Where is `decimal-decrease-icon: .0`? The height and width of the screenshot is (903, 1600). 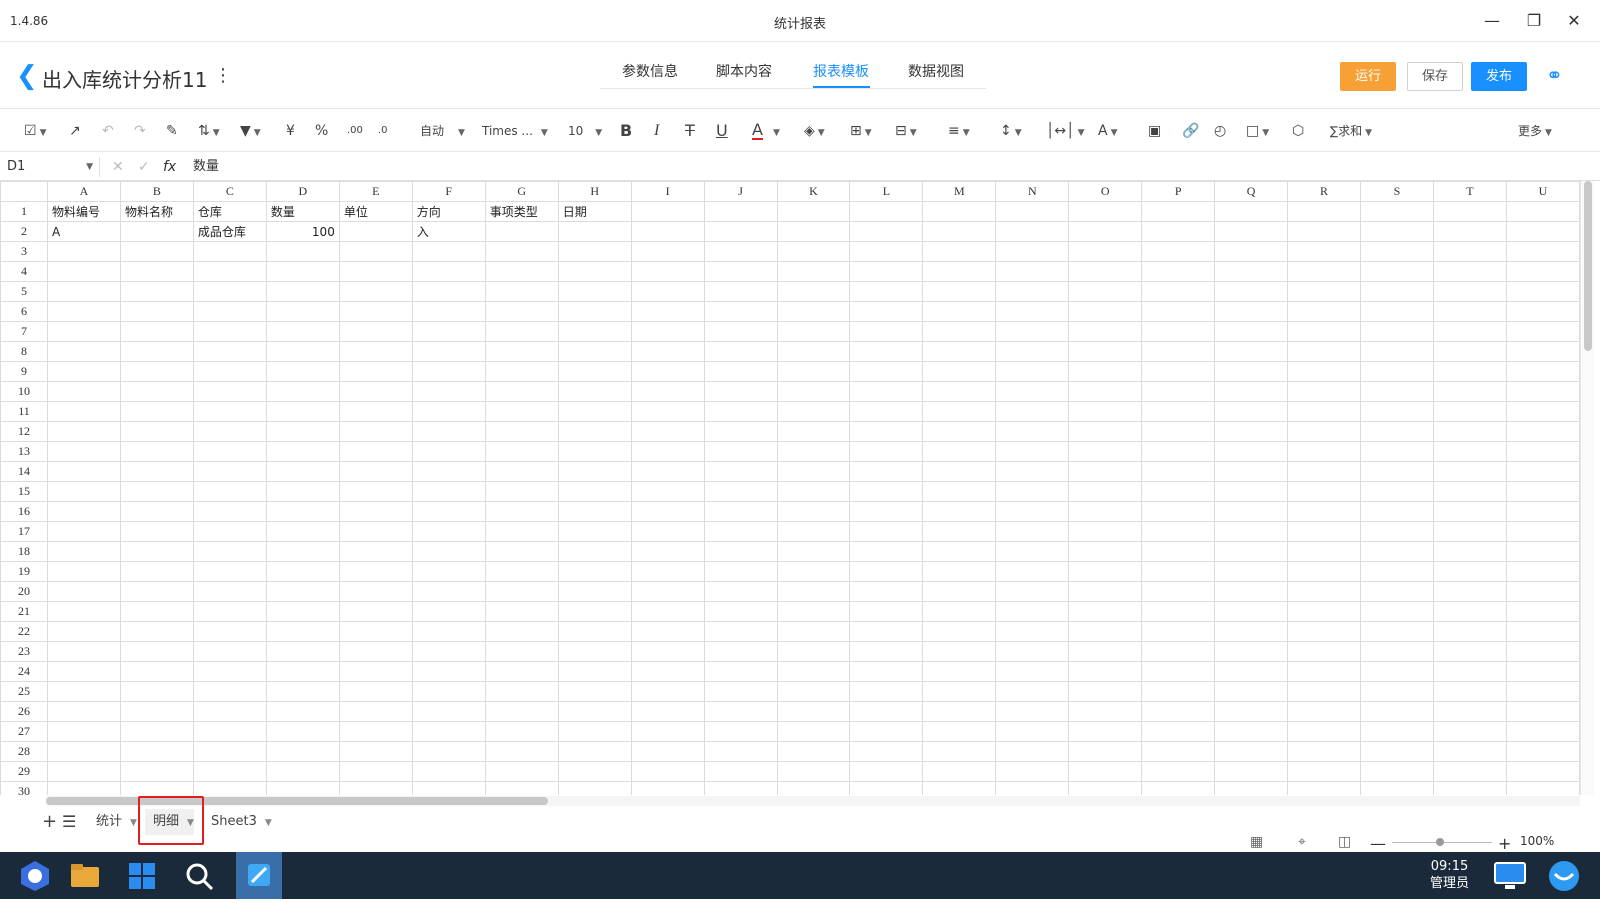
decimal-decrease-icon: .0 is located at coordinates (383, 131).